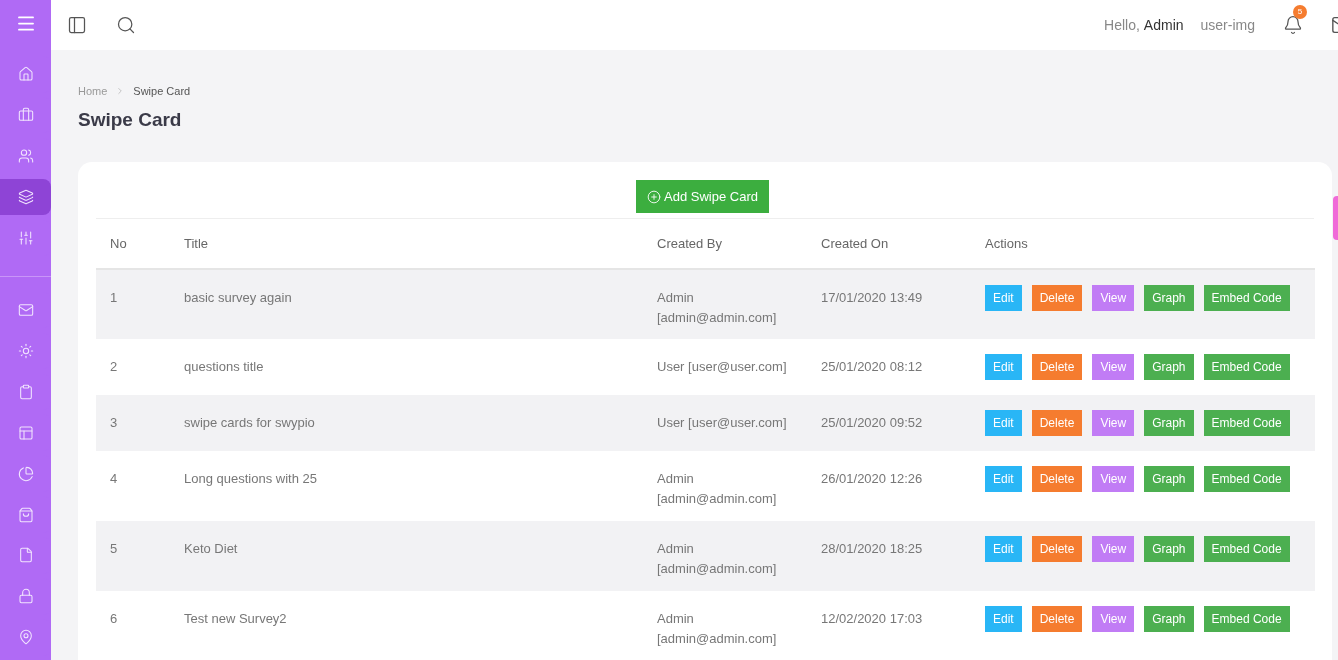  Describe the element at coordinates (114, 297) in the screenshot. I see `table-cell: 1` at that location.